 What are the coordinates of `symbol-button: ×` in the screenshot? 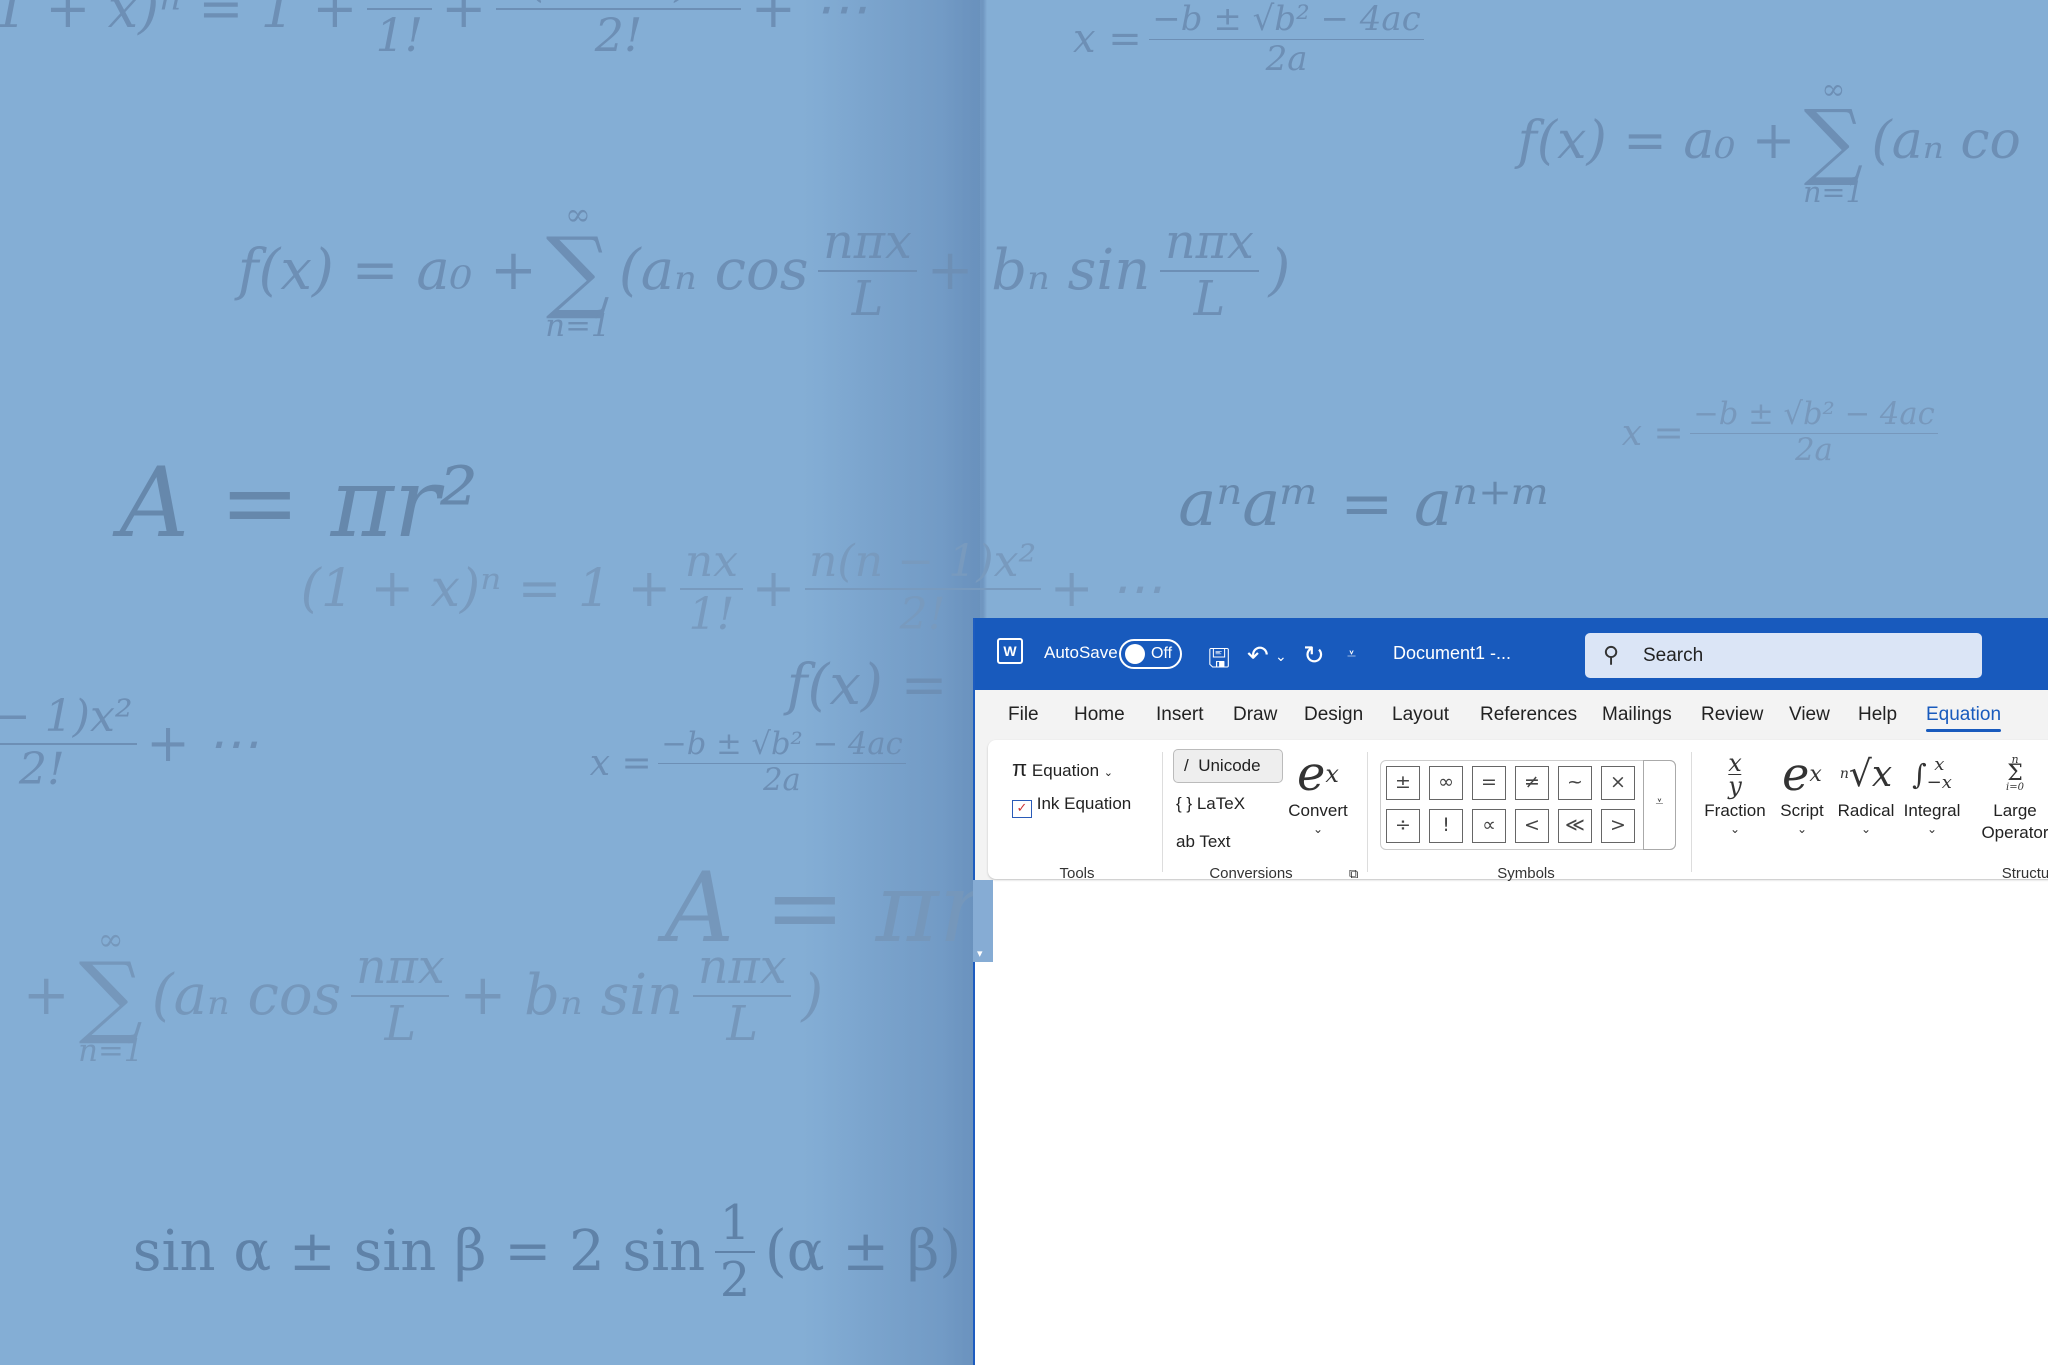 It's located at (1618, 783).